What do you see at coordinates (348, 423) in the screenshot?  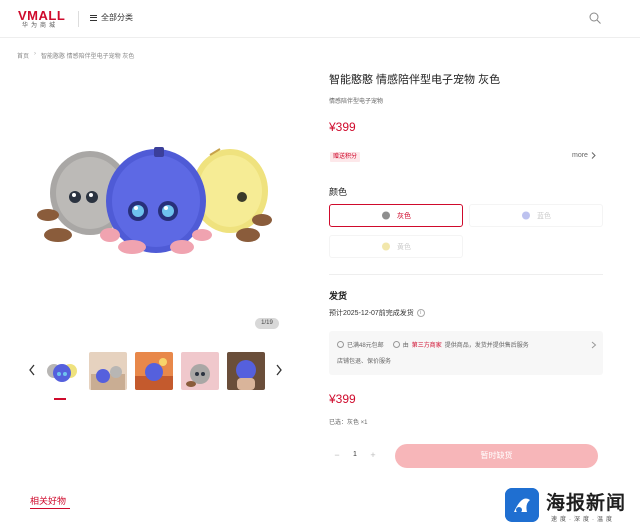 I see `selected-variant-text: 已选：灰色 ×1` at bounding box center [348, 423].